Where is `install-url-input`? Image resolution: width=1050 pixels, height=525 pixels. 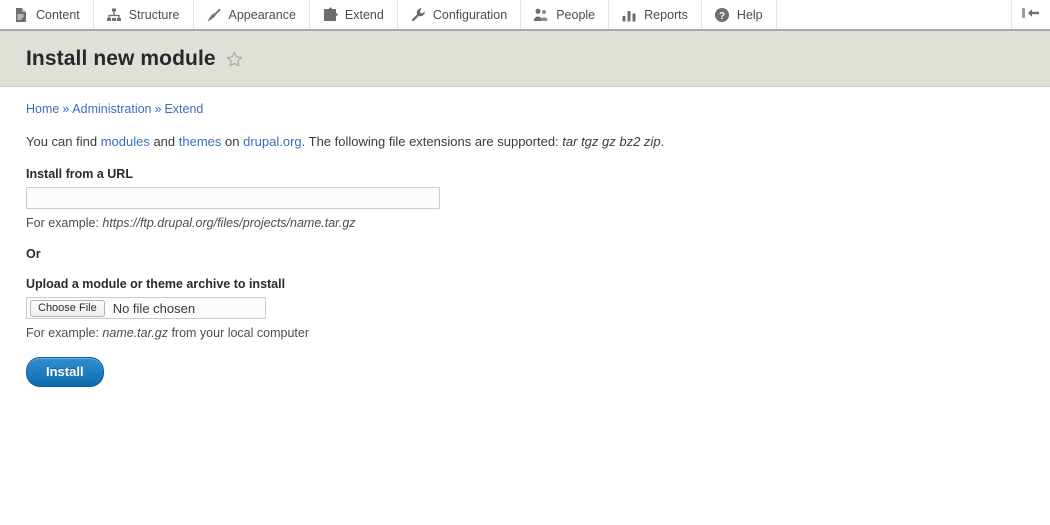 install-url-input is located at coordinates (233, 198).